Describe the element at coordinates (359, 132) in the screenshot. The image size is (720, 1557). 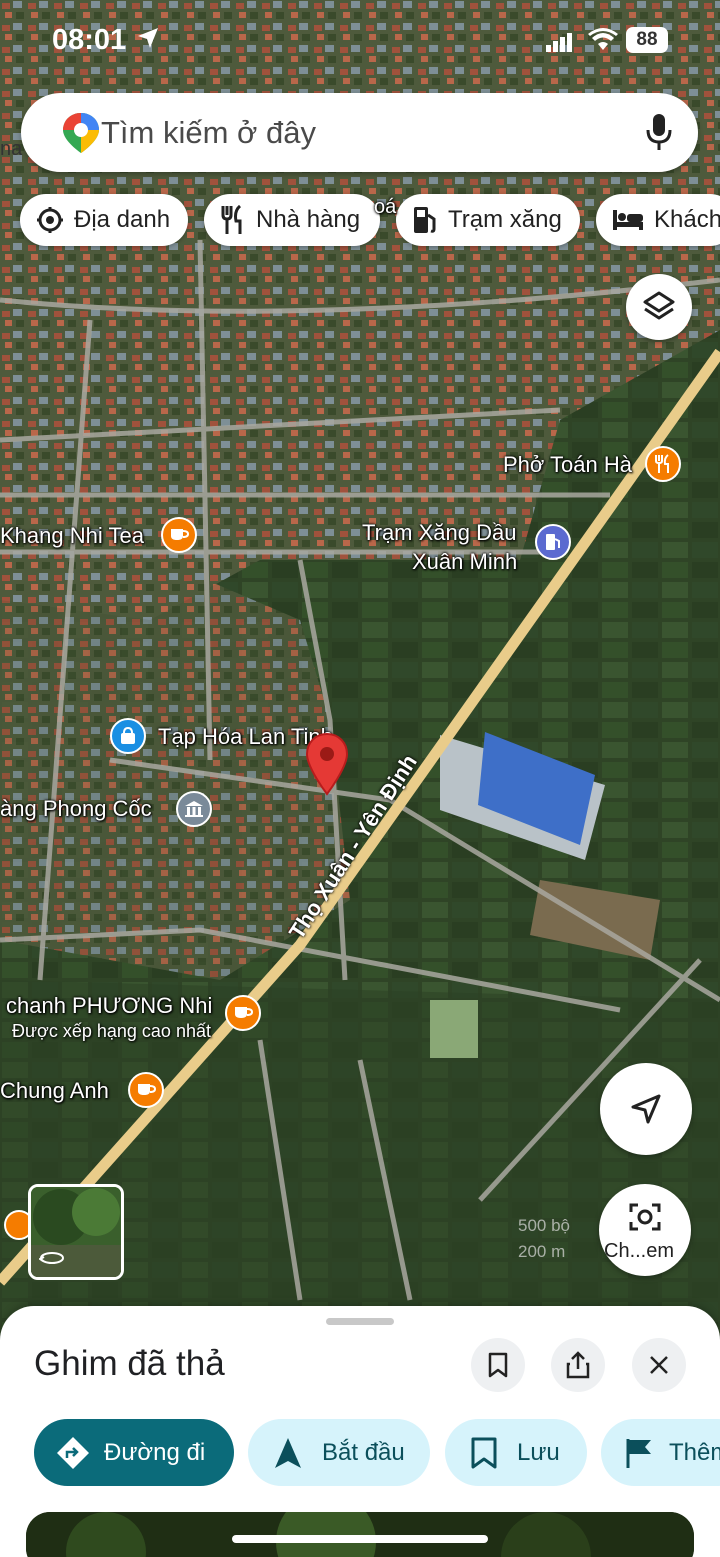
I see `search-bar: Tìm kiếm ở đây` at that location.